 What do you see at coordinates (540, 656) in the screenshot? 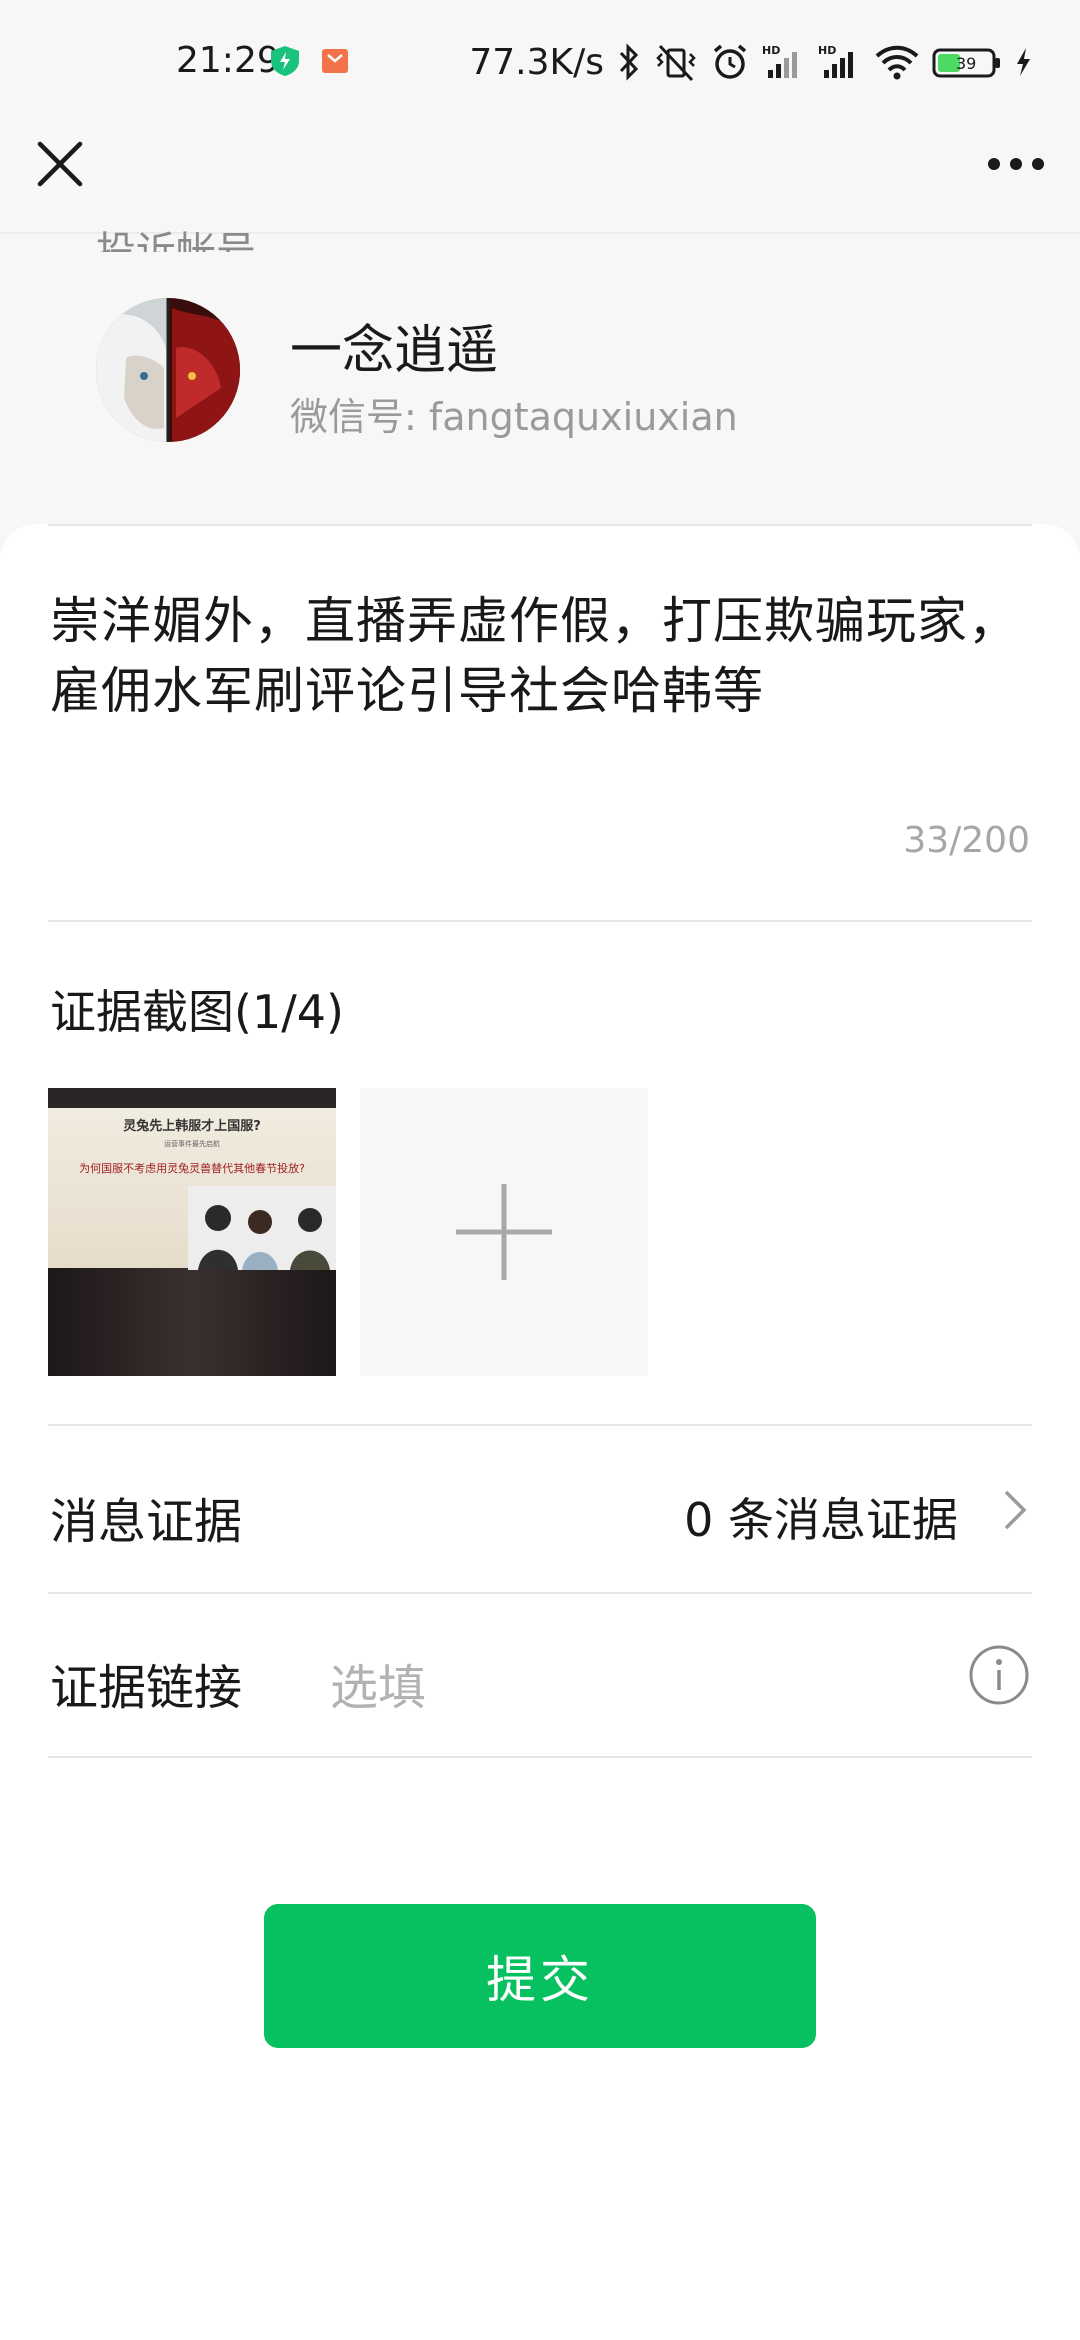
I see `report-description-input: 崇洋媚外，直播弄虚作假，打压欺骗玩家，雇佣水军刷评论引导社会哈韩等` at bounding box center [540, 656].